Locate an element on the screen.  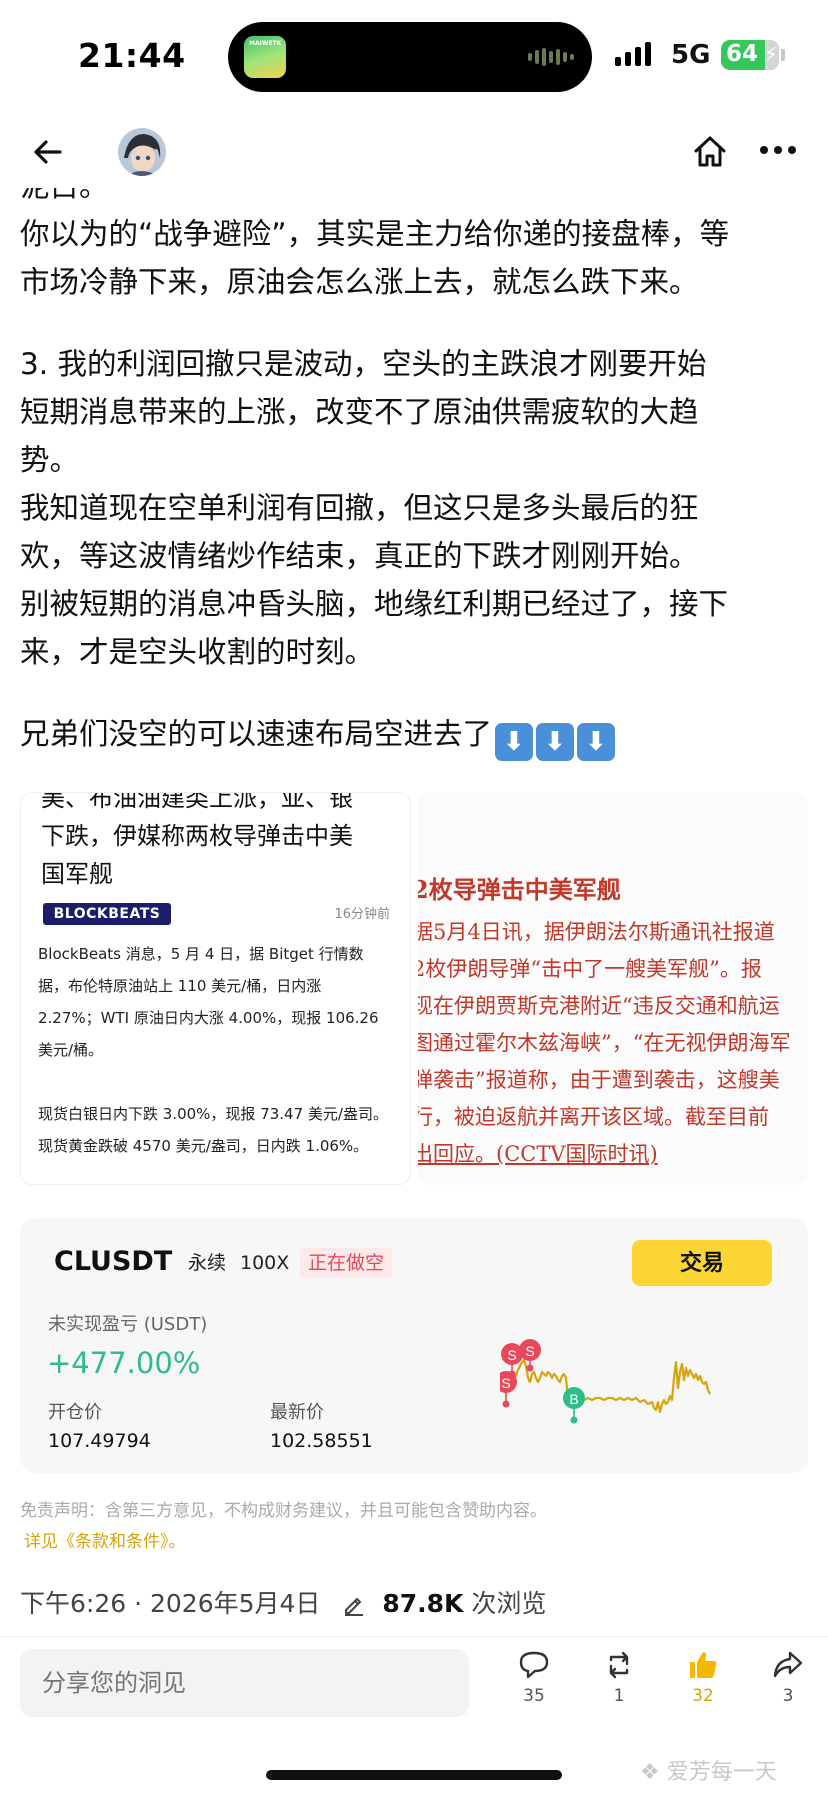
post-meta: 下午6:26 · 2026年5月4日 87.8K 次浏览 is located at coordinates (283, 1602).